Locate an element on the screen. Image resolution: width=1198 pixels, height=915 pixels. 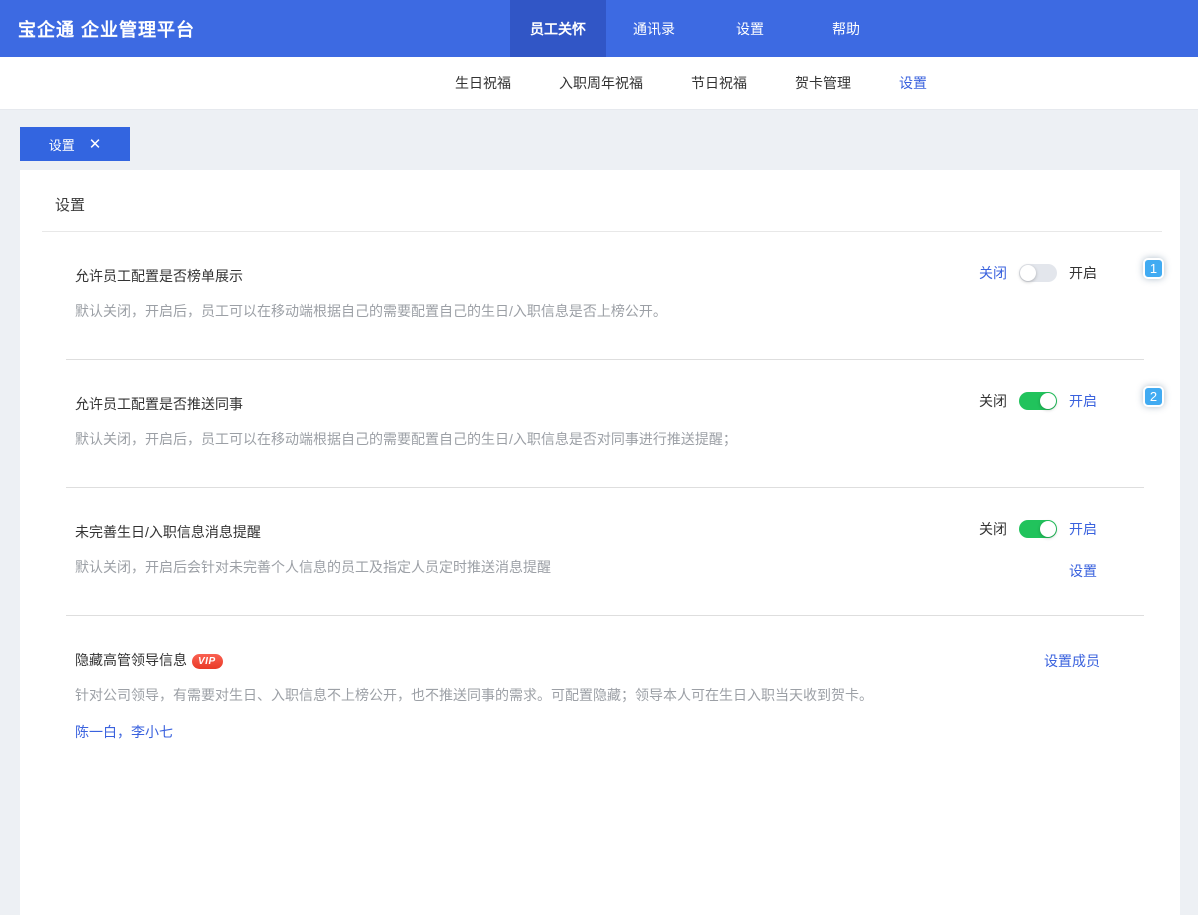
subnav-item-card-management: 贺卡管理 is located at coordinates (823, 83).